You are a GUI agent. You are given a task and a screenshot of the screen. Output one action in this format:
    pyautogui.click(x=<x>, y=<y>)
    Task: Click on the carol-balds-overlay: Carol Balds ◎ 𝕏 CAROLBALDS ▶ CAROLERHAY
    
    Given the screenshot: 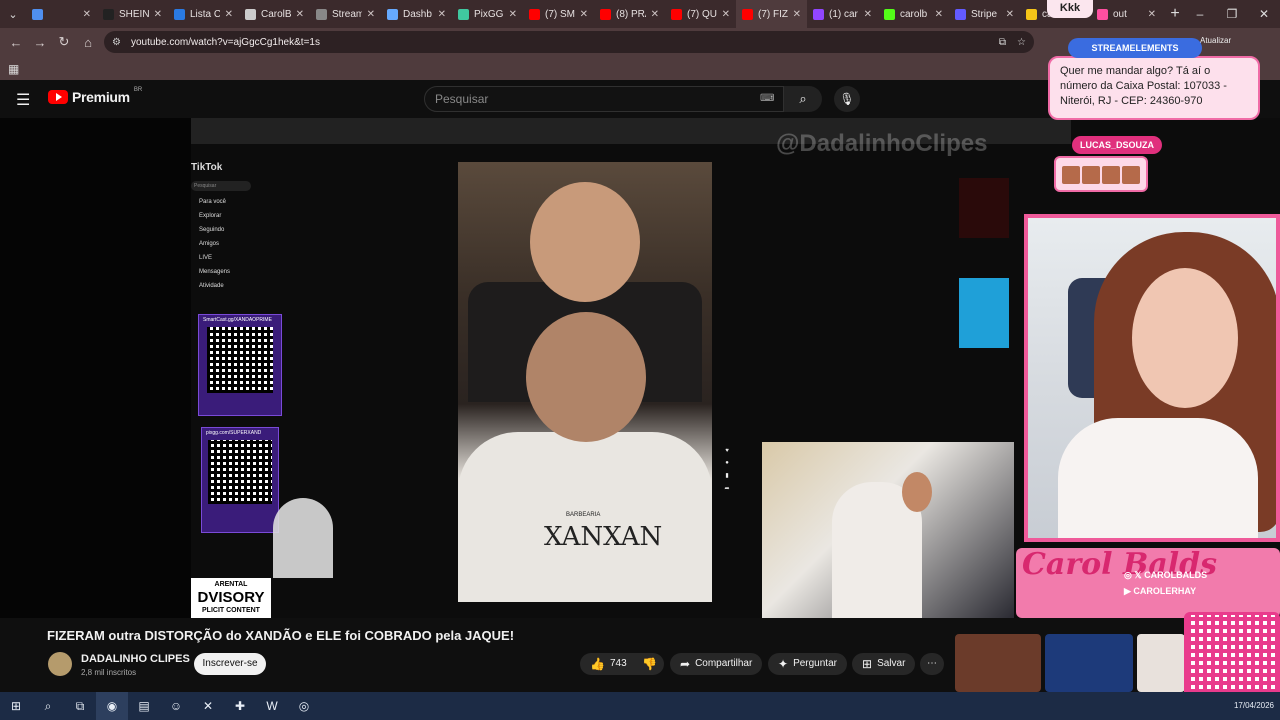 What is the action you would take?
    pyautogui.click(x=1148, y=583)
    